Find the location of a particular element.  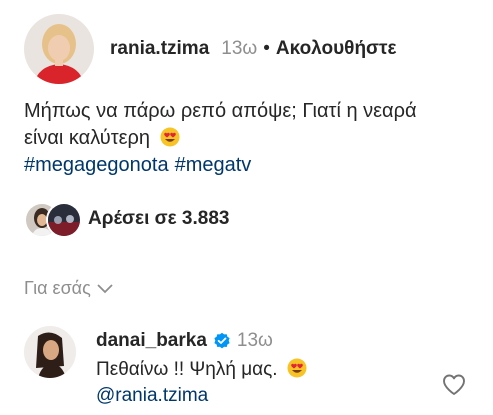

comment-text: Πεθαίνω !! Ψηλή μας. is located at coordinates (201, 370).